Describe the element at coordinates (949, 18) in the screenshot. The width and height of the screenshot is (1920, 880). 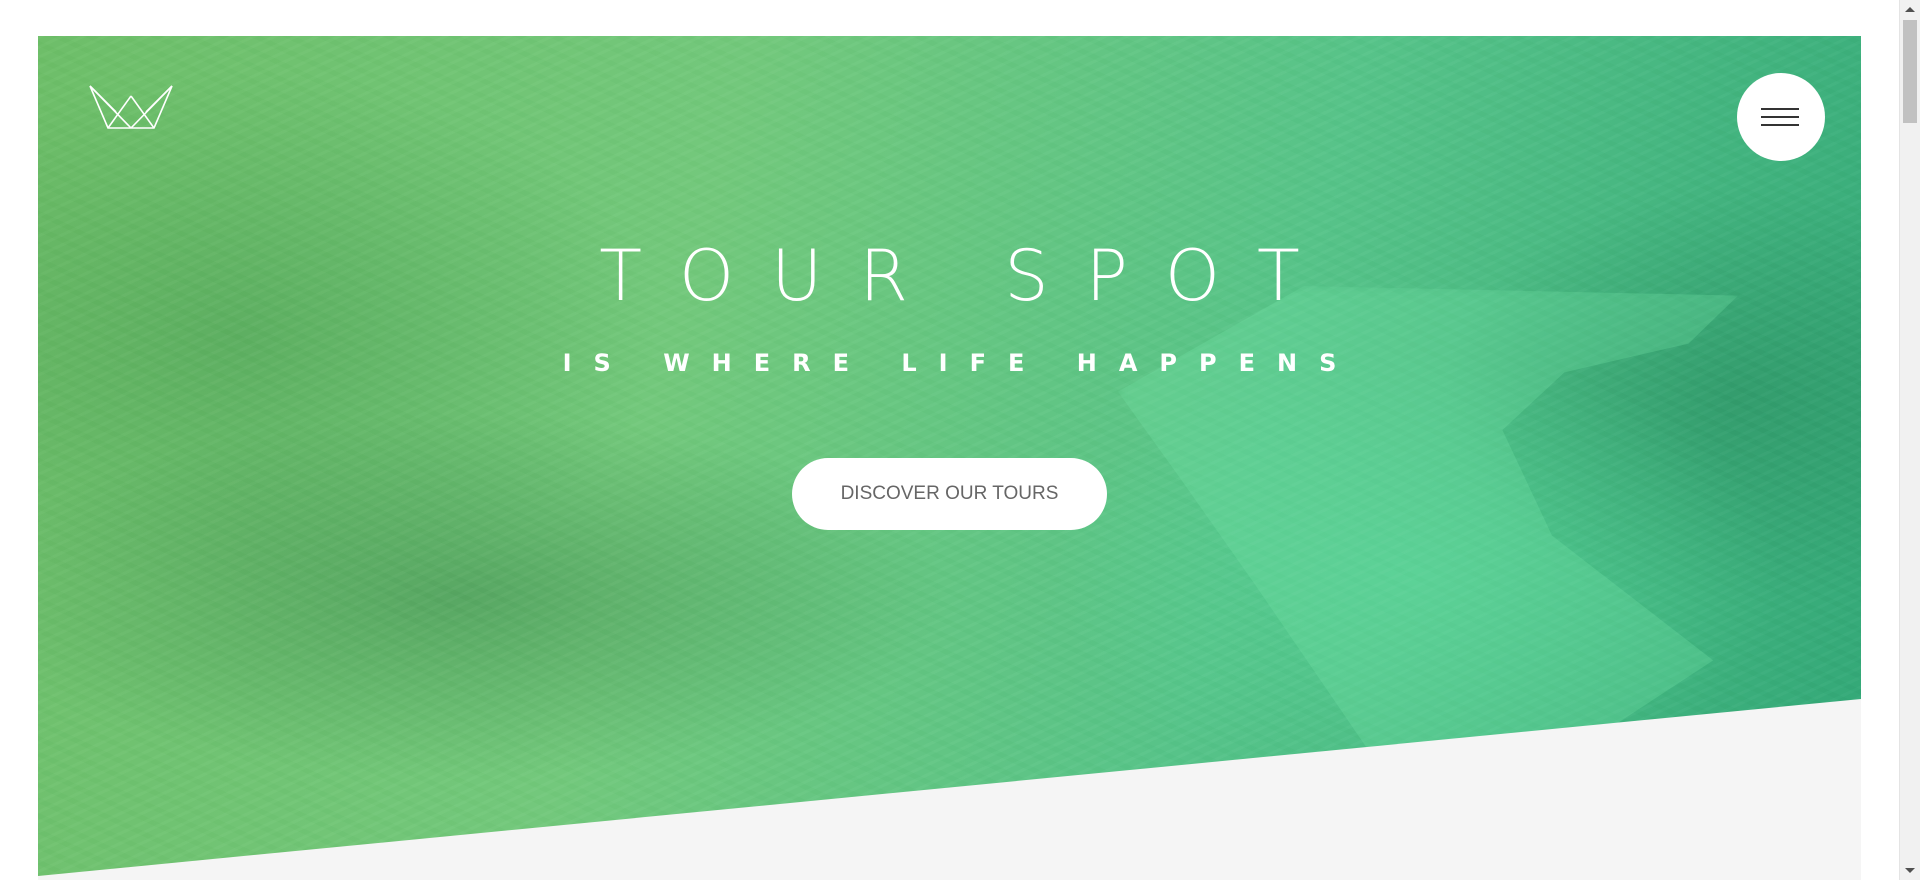
I see `top-frame` at that location.